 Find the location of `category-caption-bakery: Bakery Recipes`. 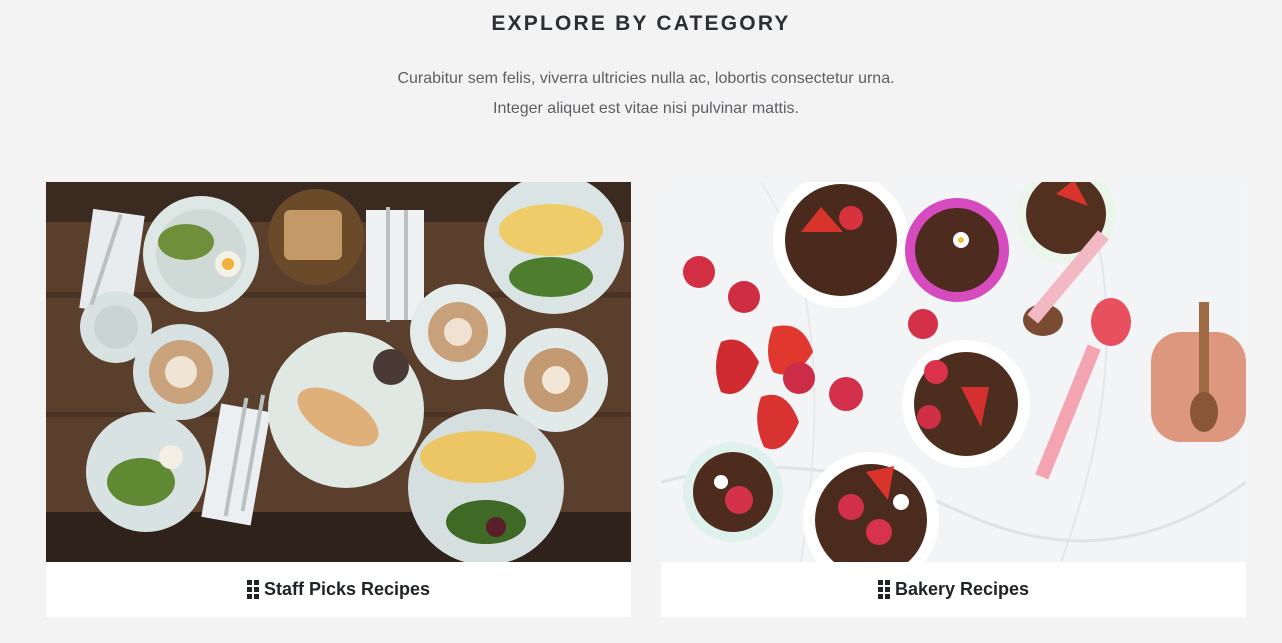

category-caption-bakery: Bakery Recipes is located at coordinates (953, 589).